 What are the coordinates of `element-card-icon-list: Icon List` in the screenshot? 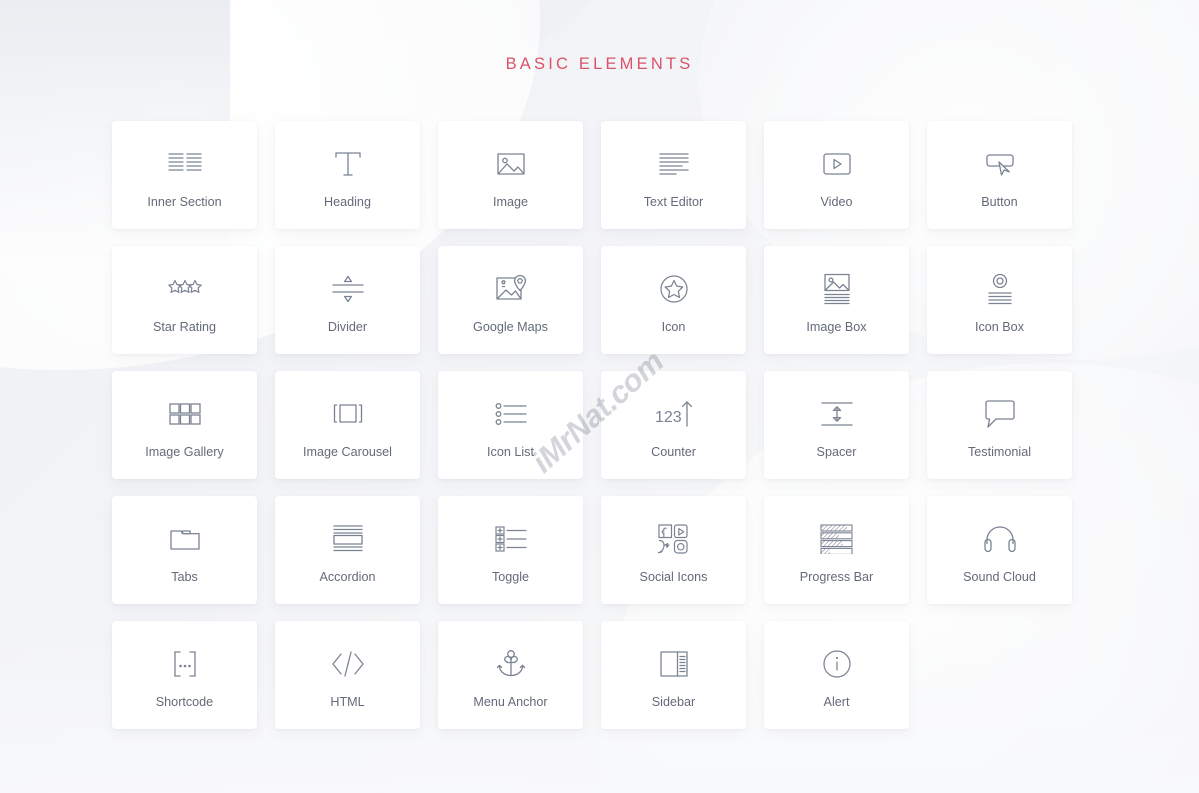 It's located at (510, 425).